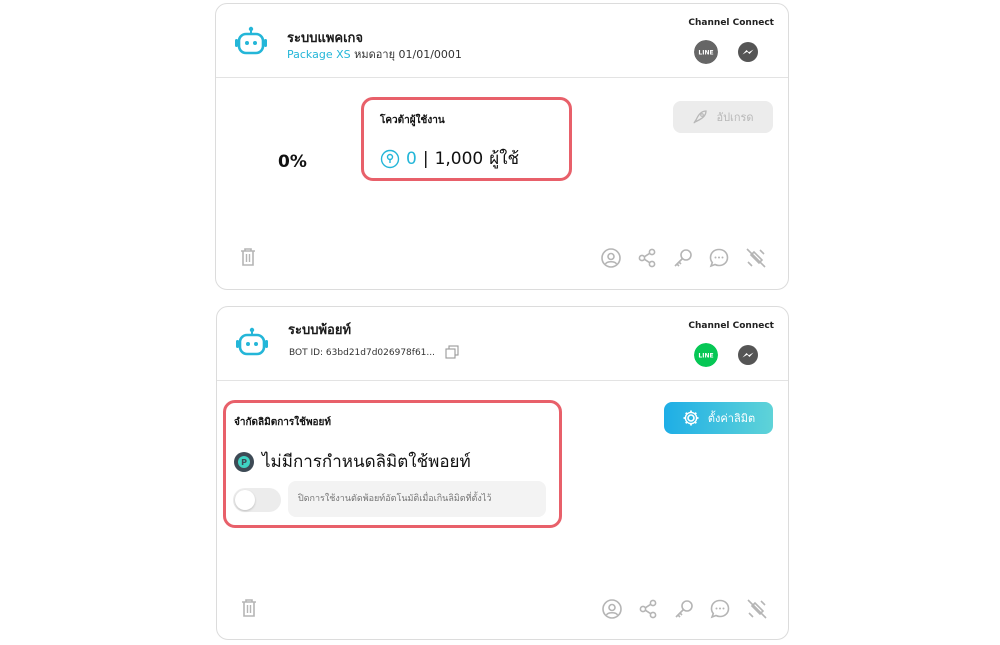  Describe the element at coordinates (390, 158) in the screenshot. I see `user-quota-icon` at that location.